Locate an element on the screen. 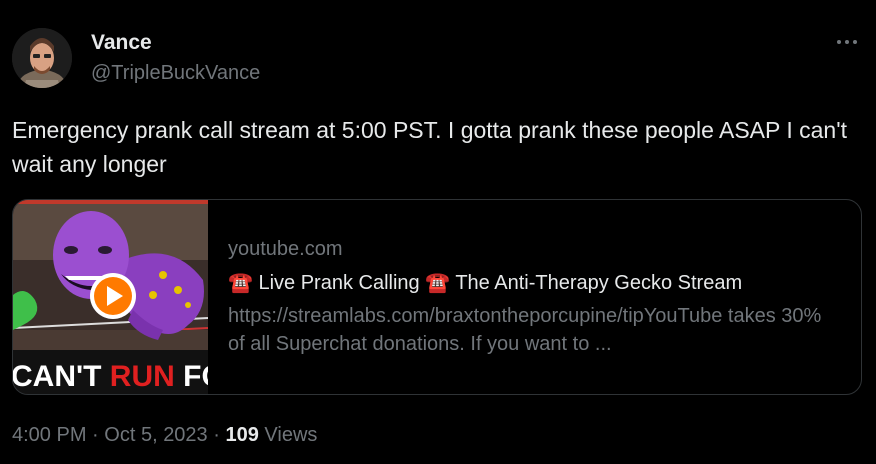 This screenshot has height=464, width=876. tweet-date: Oct 5, 2023 is located at coordinates (155, 435).